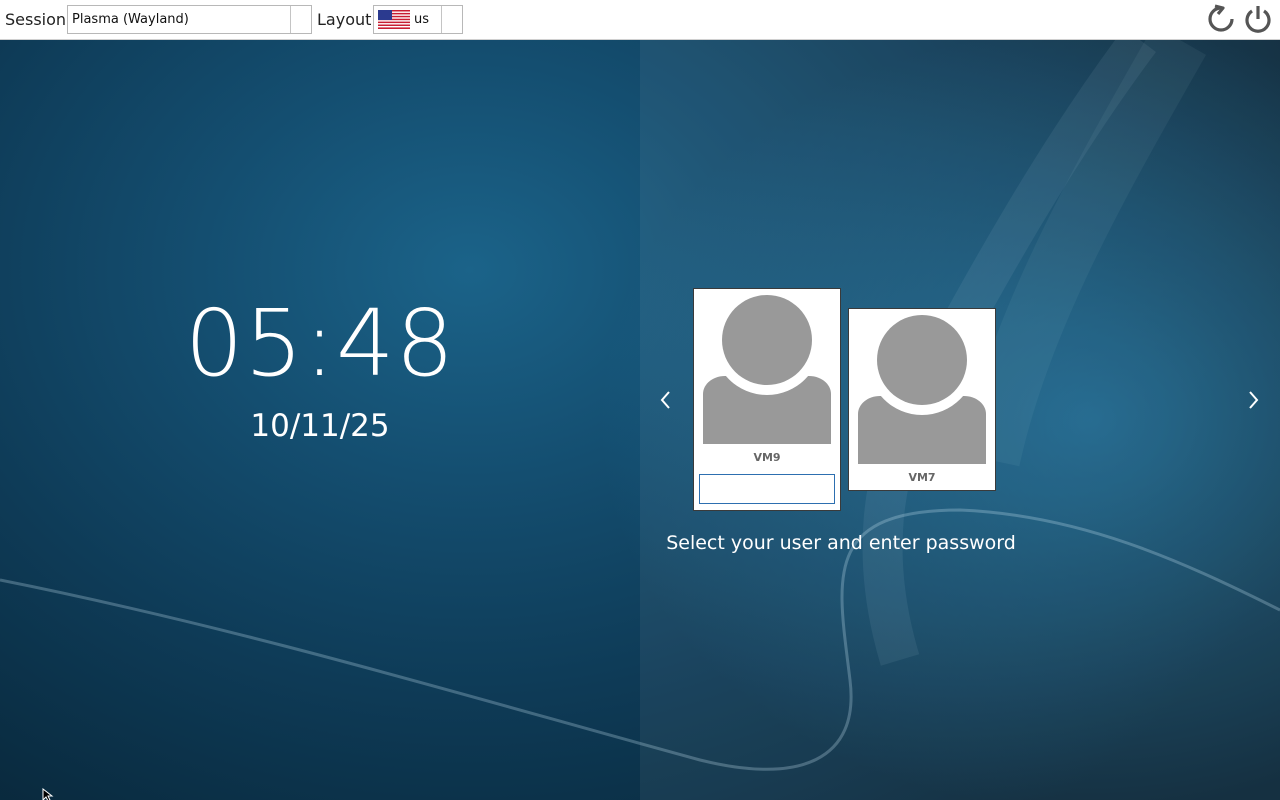 The width and height of the screenshot is (1280, 800). I want to click on login-prompt: Select your user and enter password, so click(841, 543).